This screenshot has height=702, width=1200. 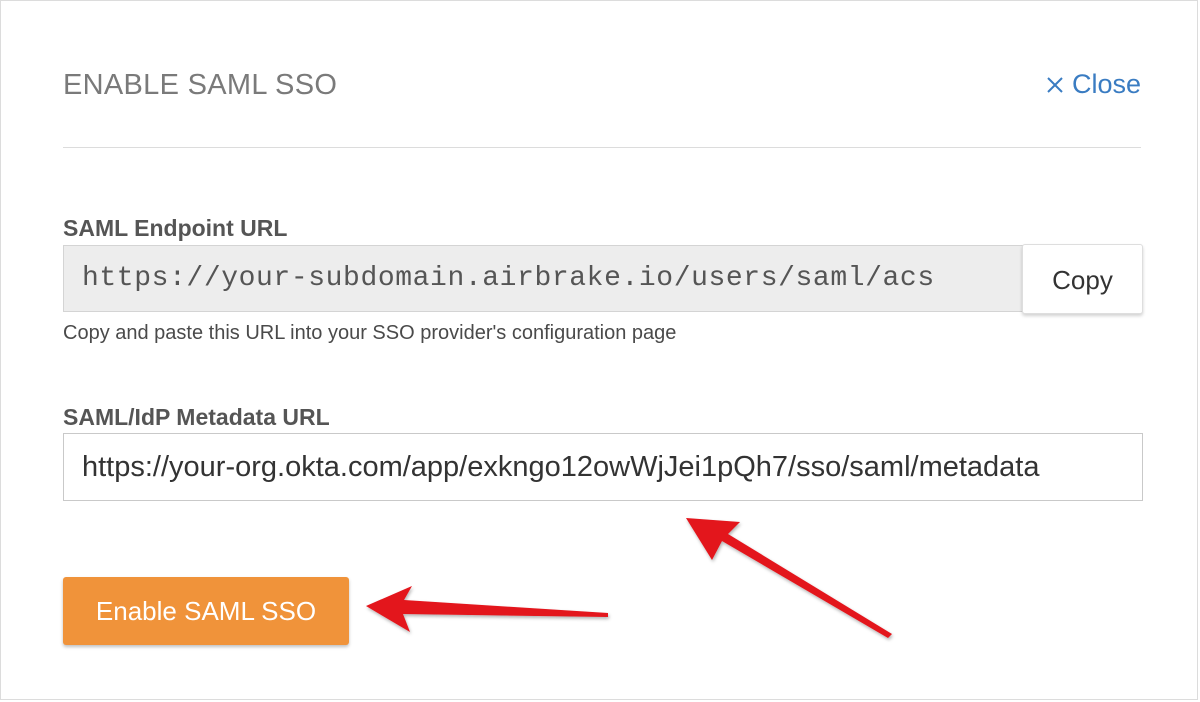 I want to click on endpoint-url-label: SAML Endpoint URL, so click(x=175, y=228).